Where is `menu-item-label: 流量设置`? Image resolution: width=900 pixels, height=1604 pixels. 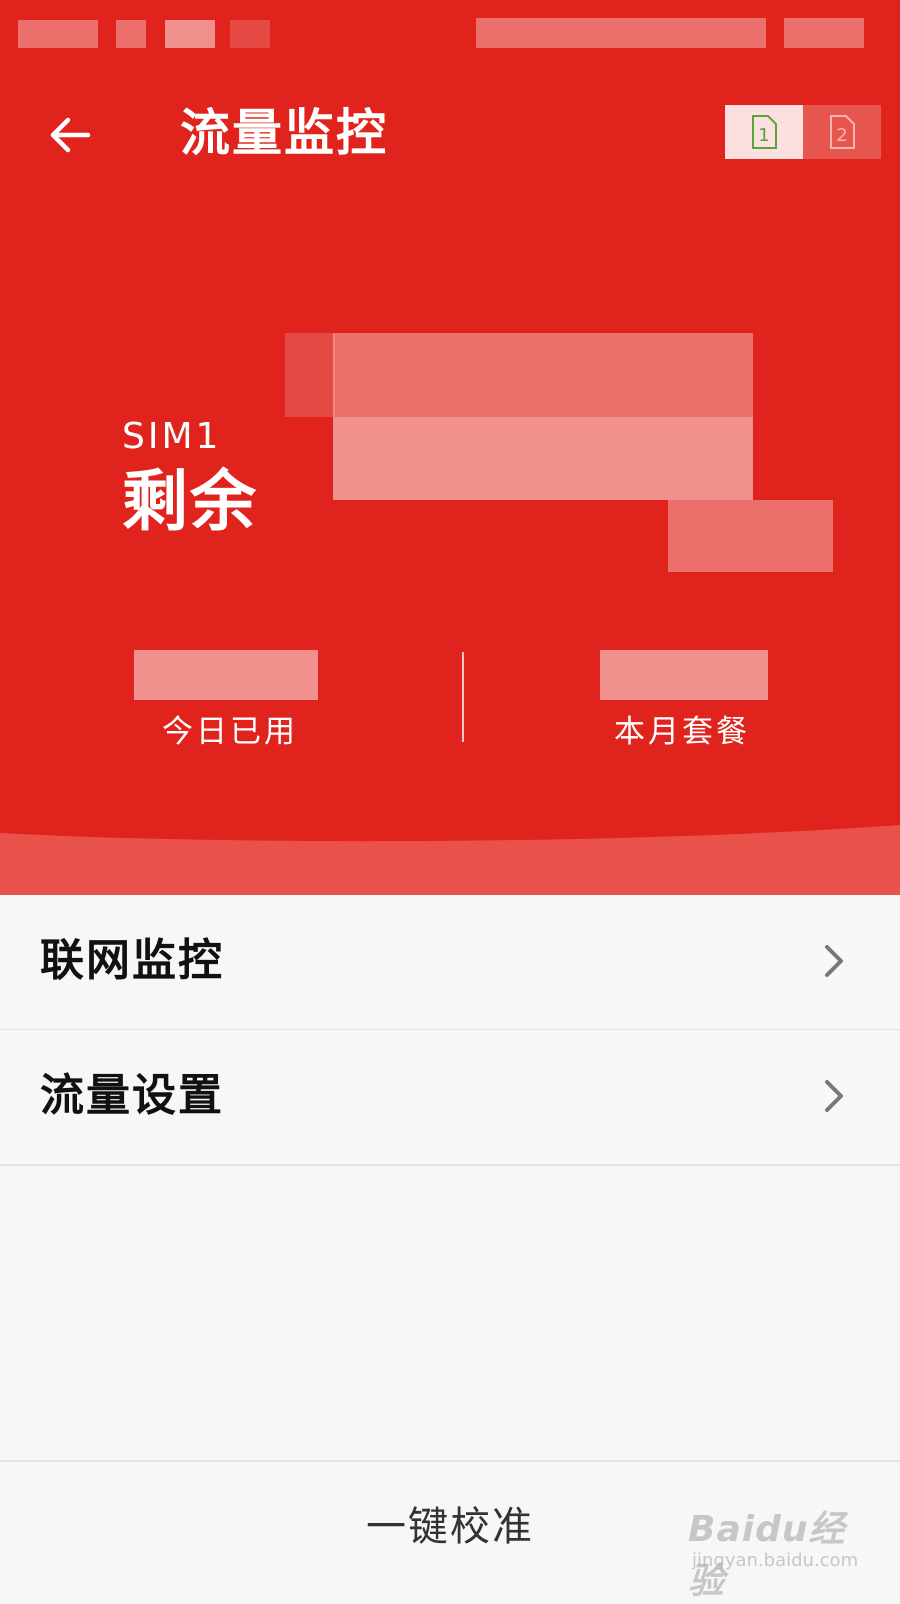 menu-item-label: 流量设置 is located at coordinates (132, 1095).